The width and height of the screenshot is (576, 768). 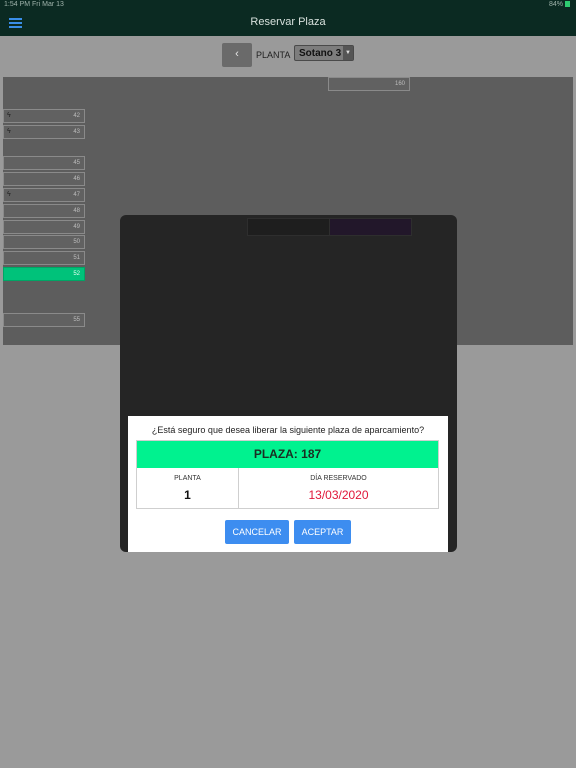 What do you see at coordinates (288, 5) in the screenshot?
I see `status-bar: 1:54 PM Fri Mar 13 84%` at bounding box center [288, 5].